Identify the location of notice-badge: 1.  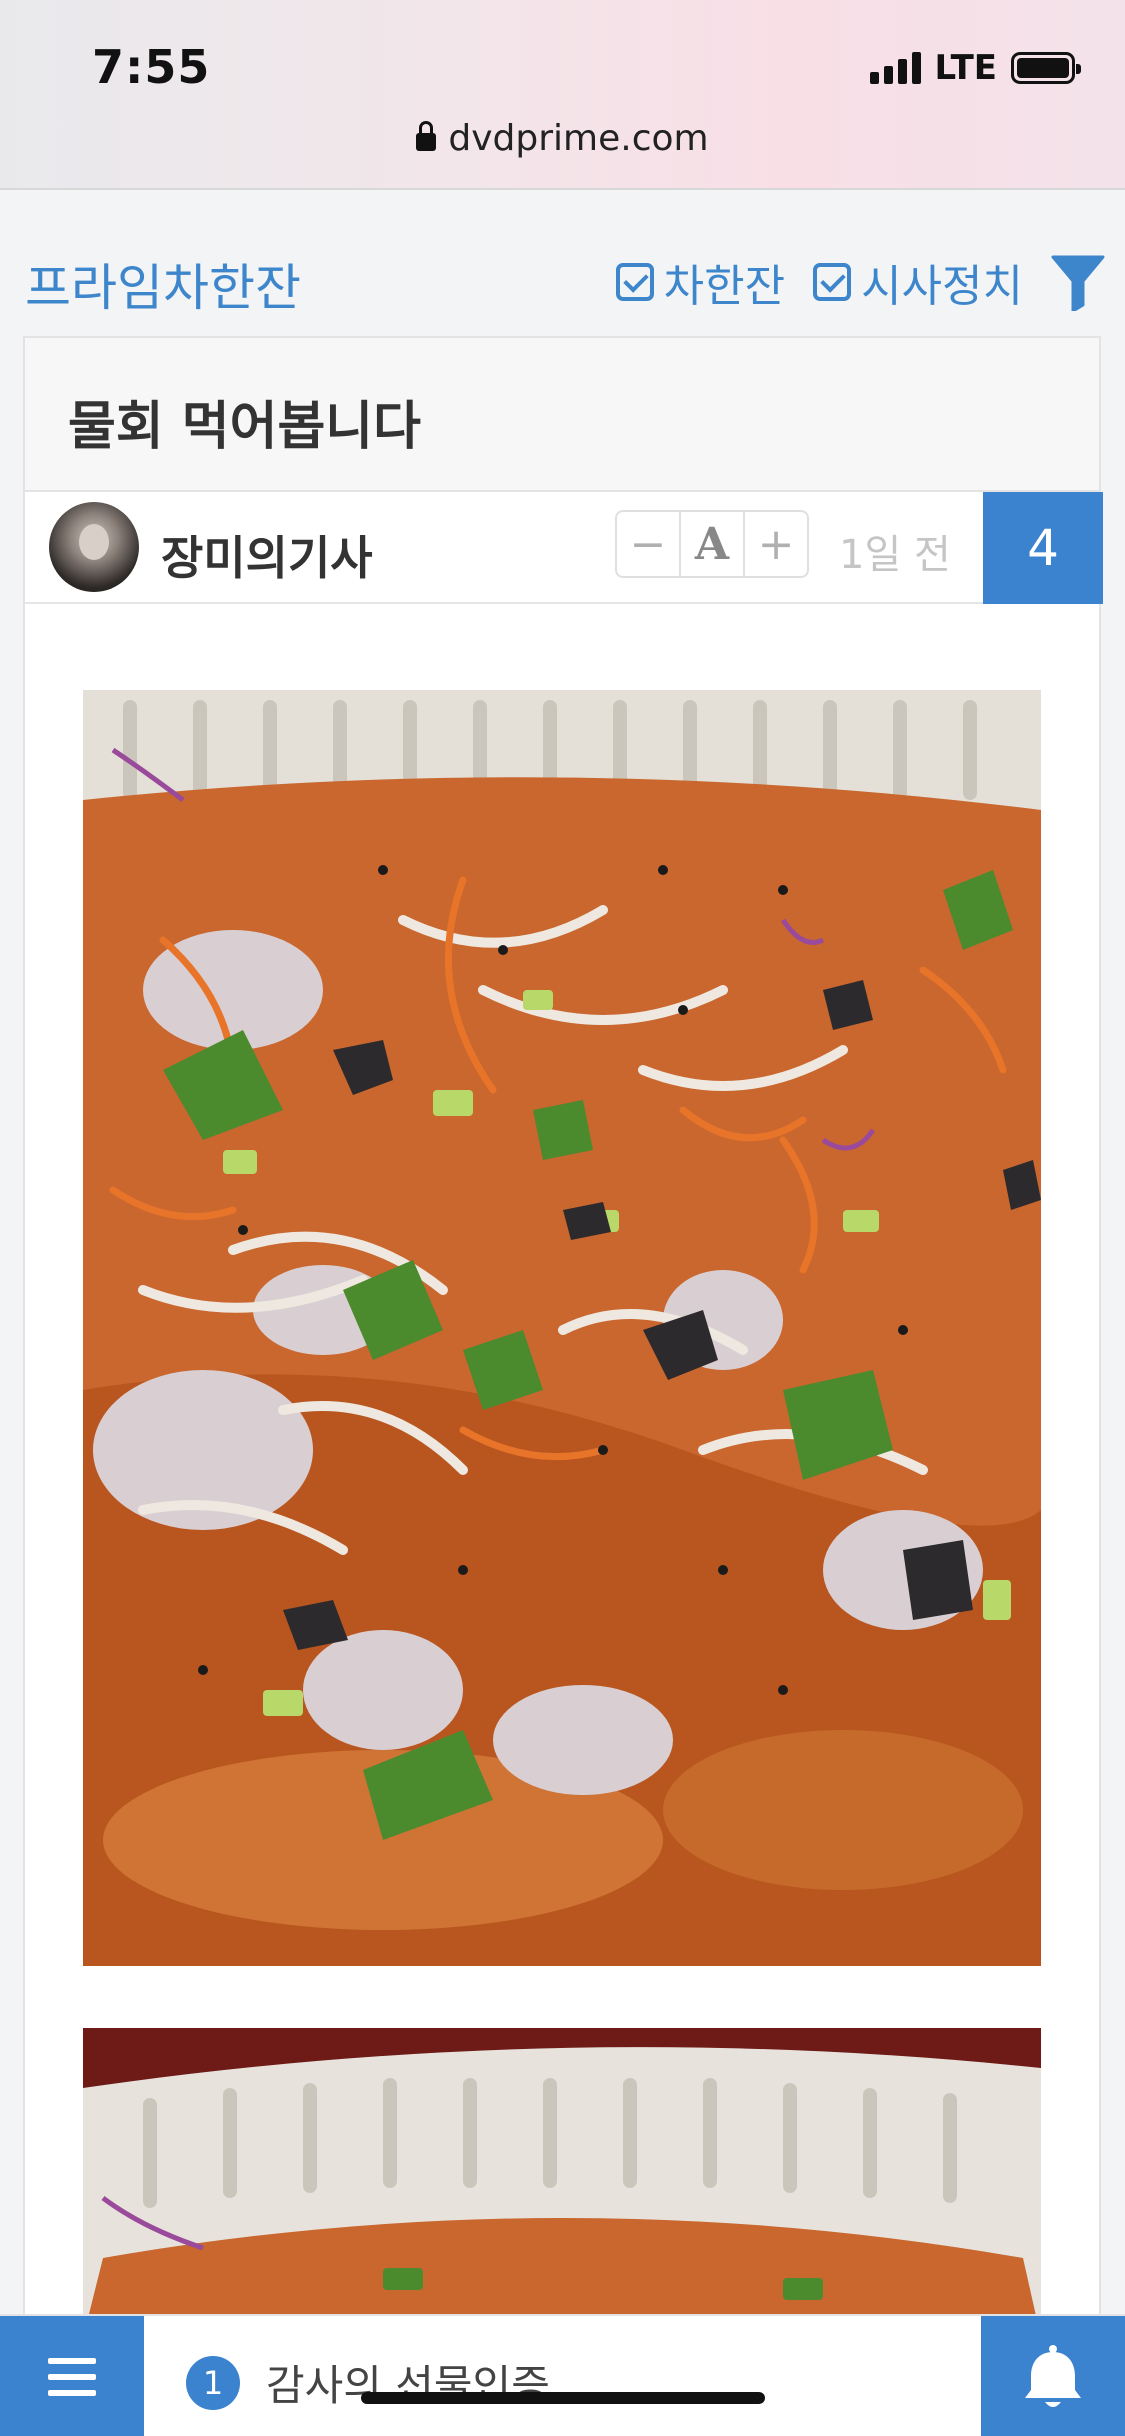
(213, 2382).